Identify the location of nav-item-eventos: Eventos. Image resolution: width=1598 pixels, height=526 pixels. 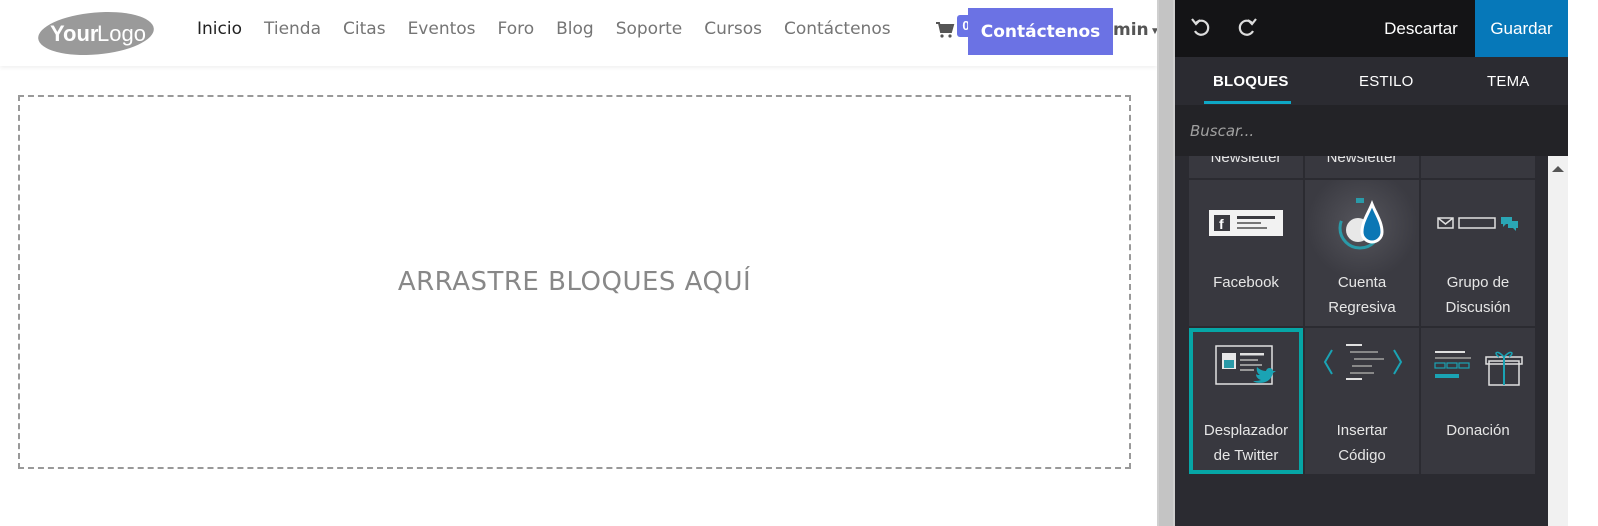
(442, 29).